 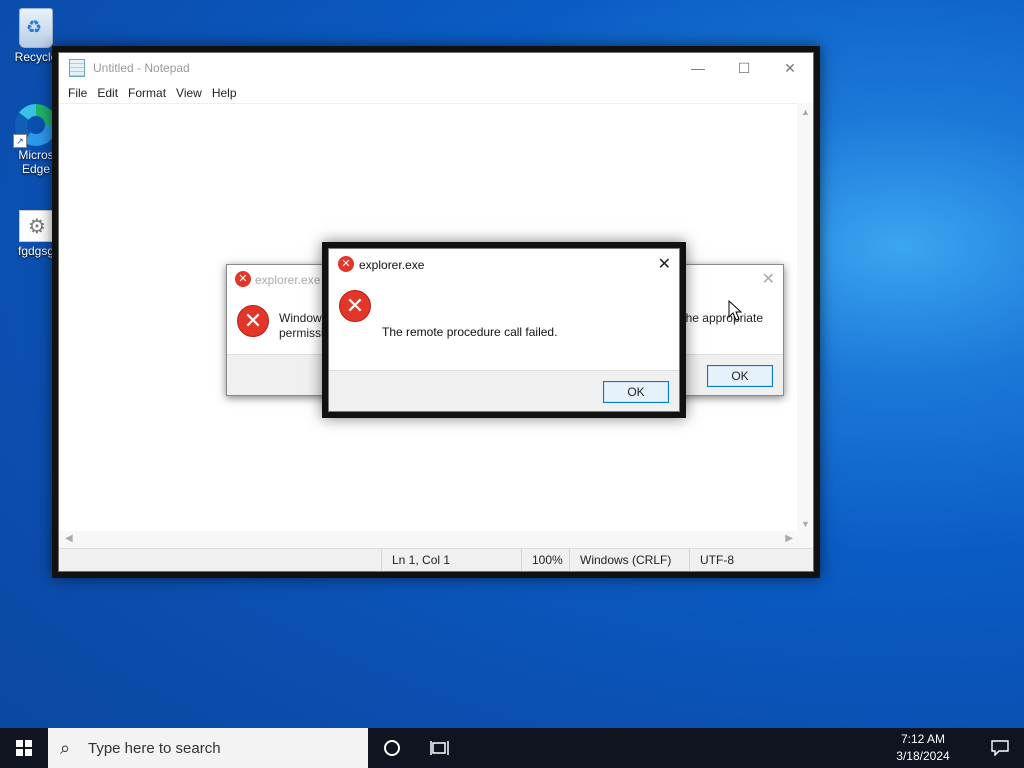 I want to click on status-encoding: UTF-8, so click(x=711, y=560).